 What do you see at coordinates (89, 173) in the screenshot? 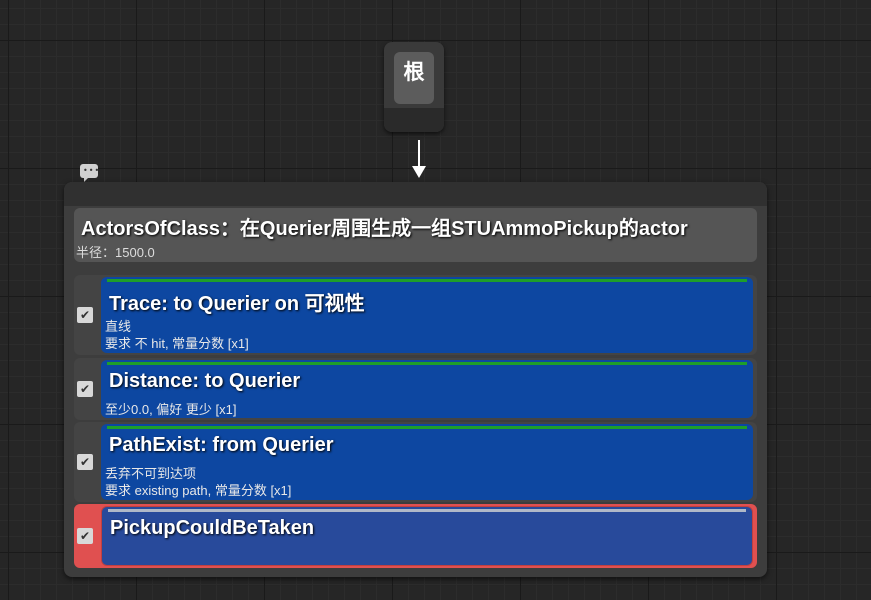
I see `comment-icon: •••` at bounding box center [89, 173].